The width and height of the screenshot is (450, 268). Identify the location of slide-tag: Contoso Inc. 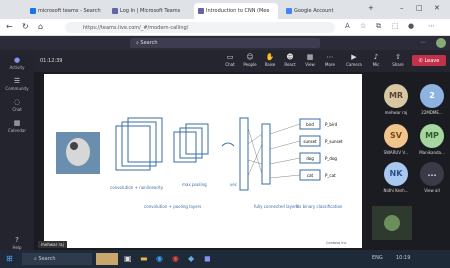
(336, 243).